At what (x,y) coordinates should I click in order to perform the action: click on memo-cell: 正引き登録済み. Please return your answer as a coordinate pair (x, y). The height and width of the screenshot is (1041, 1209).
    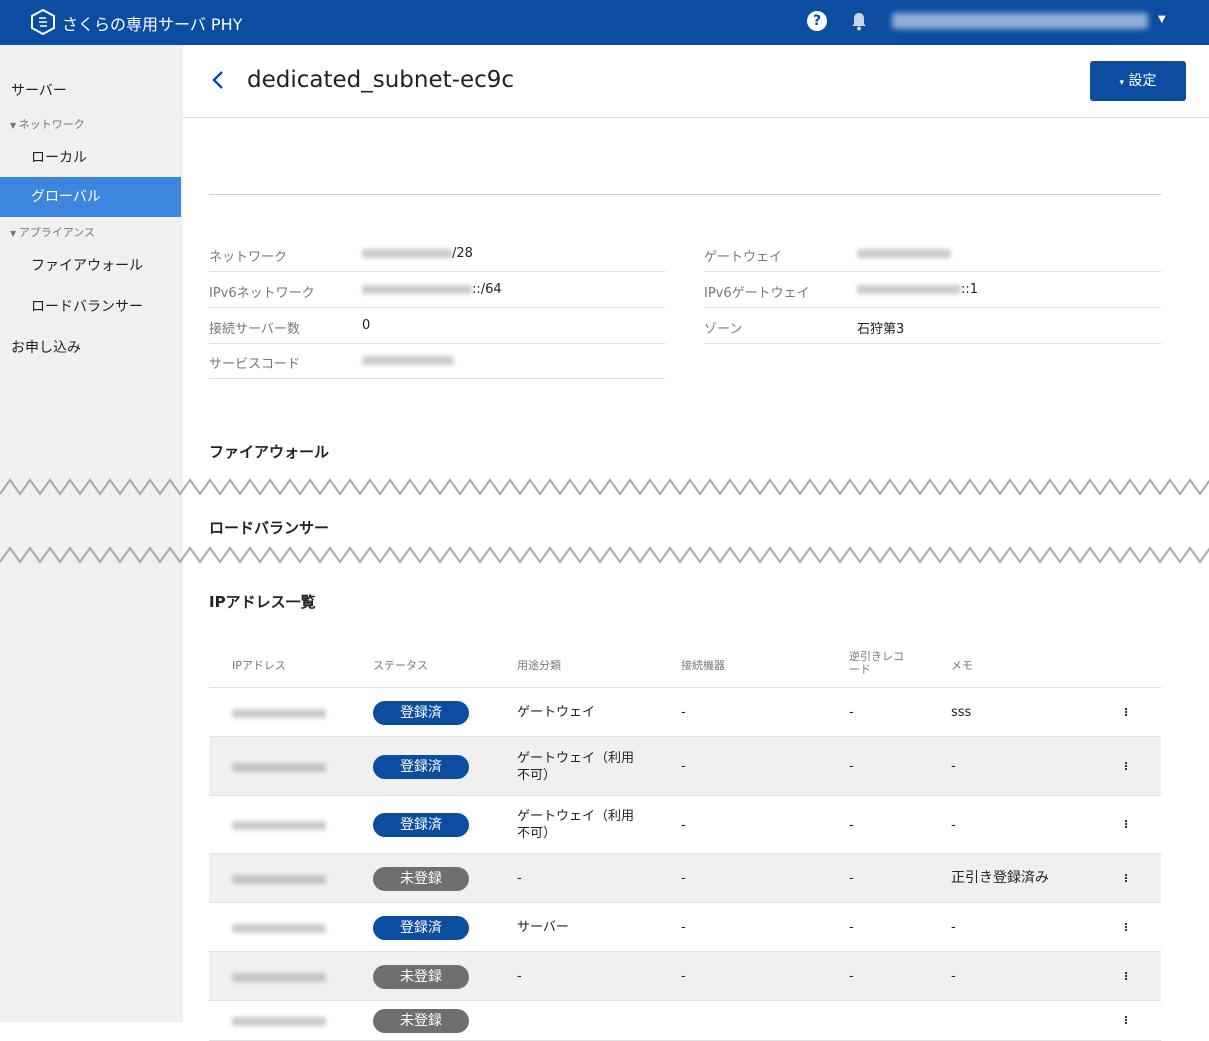
    Looking at the image, I should click on (1000, 878).